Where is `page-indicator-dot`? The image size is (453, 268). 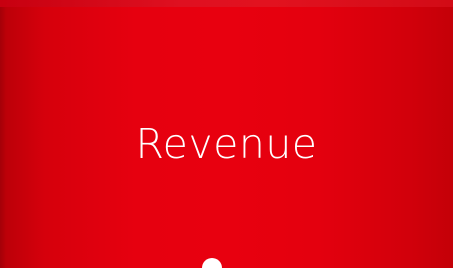
page-indicator-dot is located at coordinates (212, 263).